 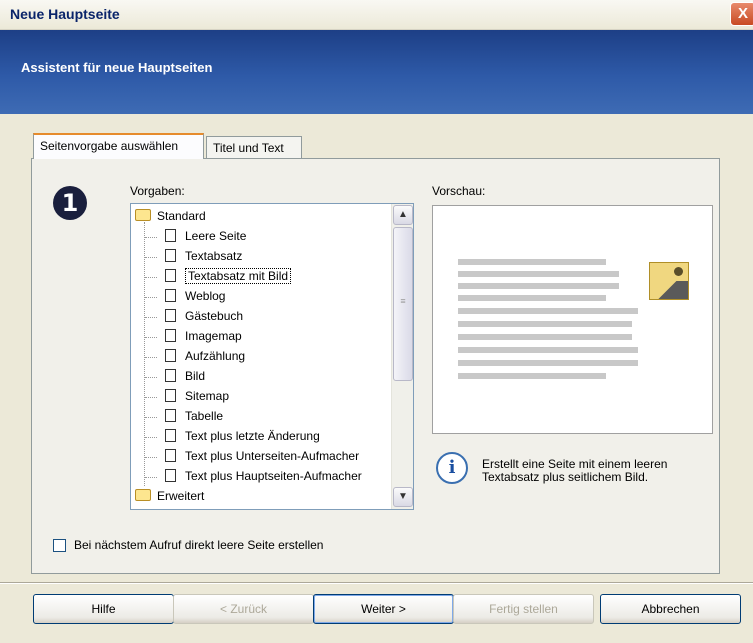 I want to click on back-button: < Zurück, so click(x=243, y=609).